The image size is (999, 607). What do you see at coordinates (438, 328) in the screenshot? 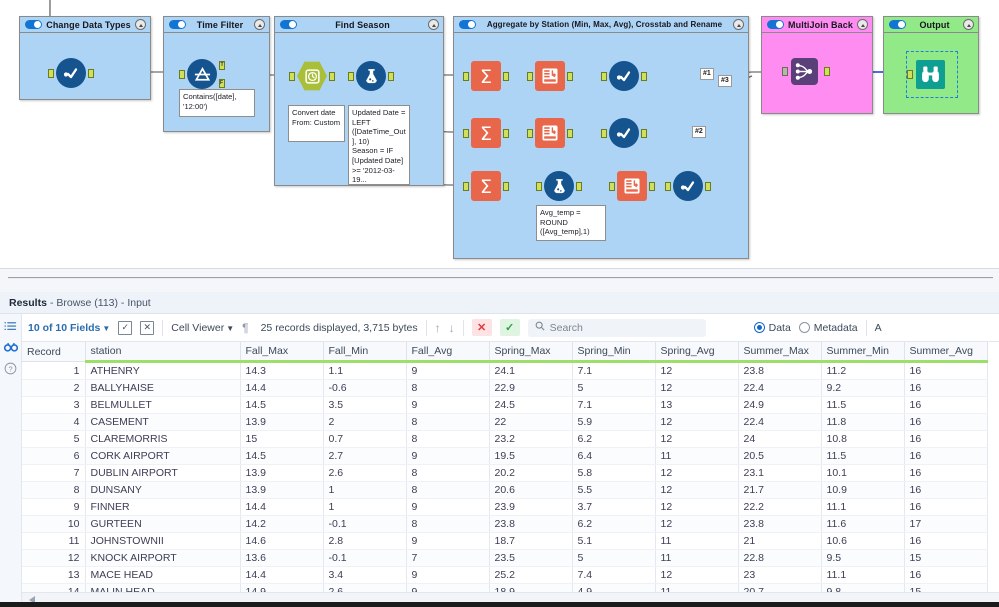
I see `arrow-up-icon: ↑` at bounding box center [438, 328].